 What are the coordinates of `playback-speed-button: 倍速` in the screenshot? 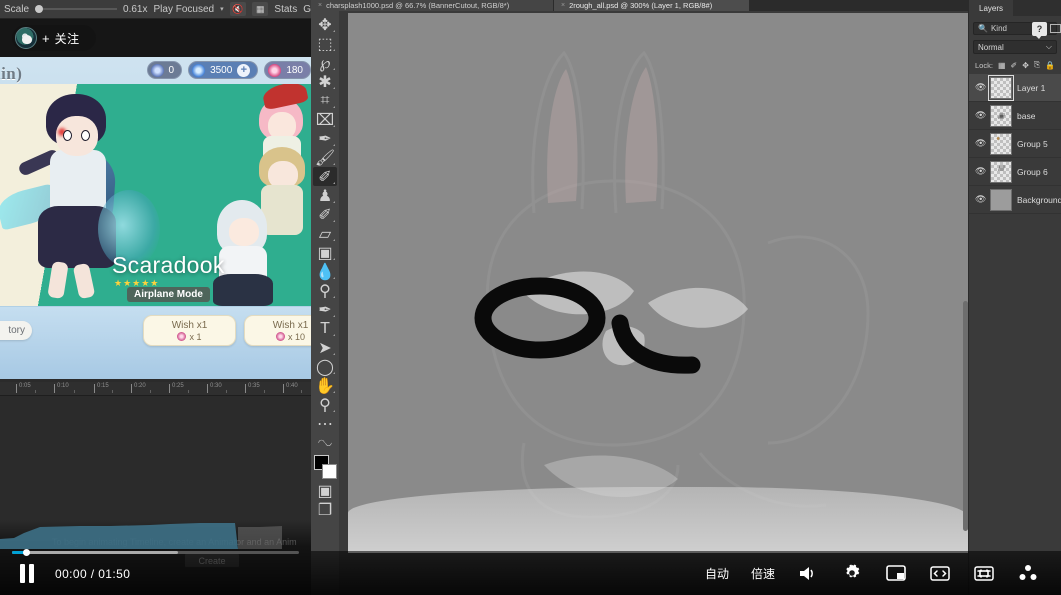 It's located at (763, 573).